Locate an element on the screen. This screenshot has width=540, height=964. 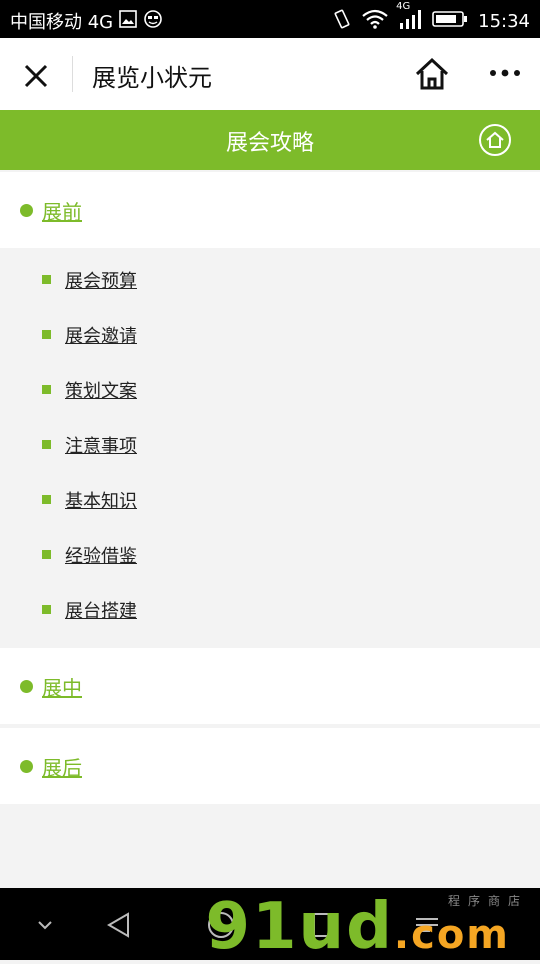
section-header: 展会攻略 is located at coordinates (270, 140).